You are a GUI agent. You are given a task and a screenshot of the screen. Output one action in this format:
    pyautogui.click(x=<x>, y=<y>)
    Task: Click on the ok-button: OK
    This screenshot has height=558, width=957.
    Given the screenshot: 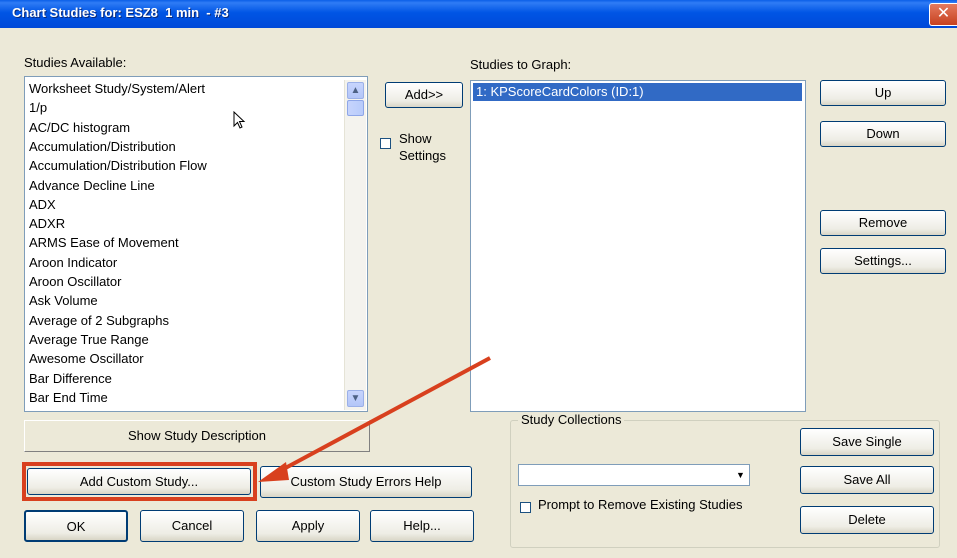 What is the action you would take?
    pyautogui.click(x=76, y=526)
    